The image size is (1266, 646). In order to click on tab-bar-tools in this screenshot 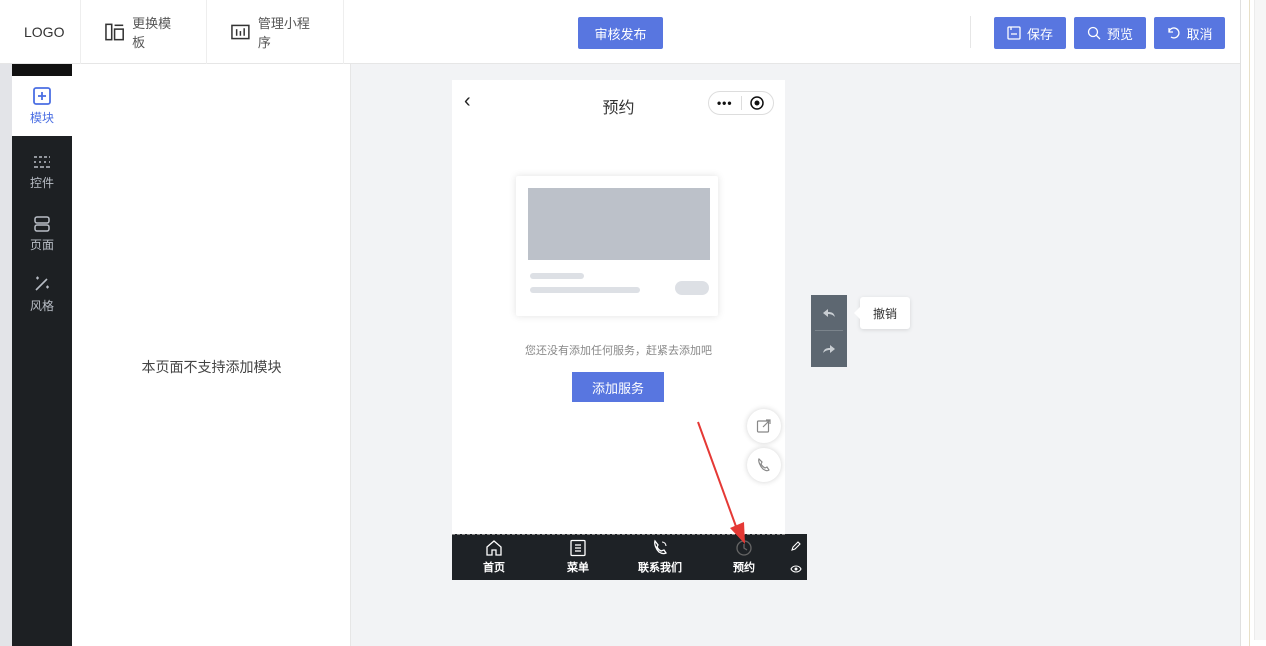, I will do `click(796, 557)`.